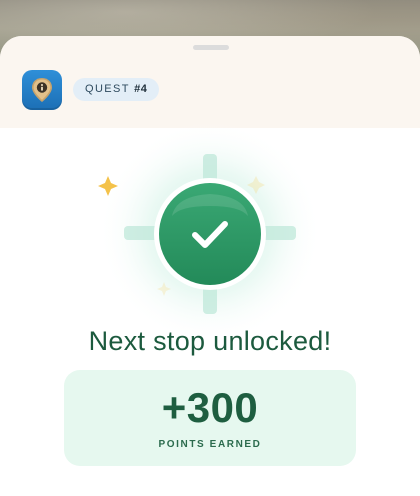 This screenshot has width=420, height=496. Describe the element at coordinates (210, 341) in the screenshot. I see `unlock-headline: Next stop unlocked!` at that location.